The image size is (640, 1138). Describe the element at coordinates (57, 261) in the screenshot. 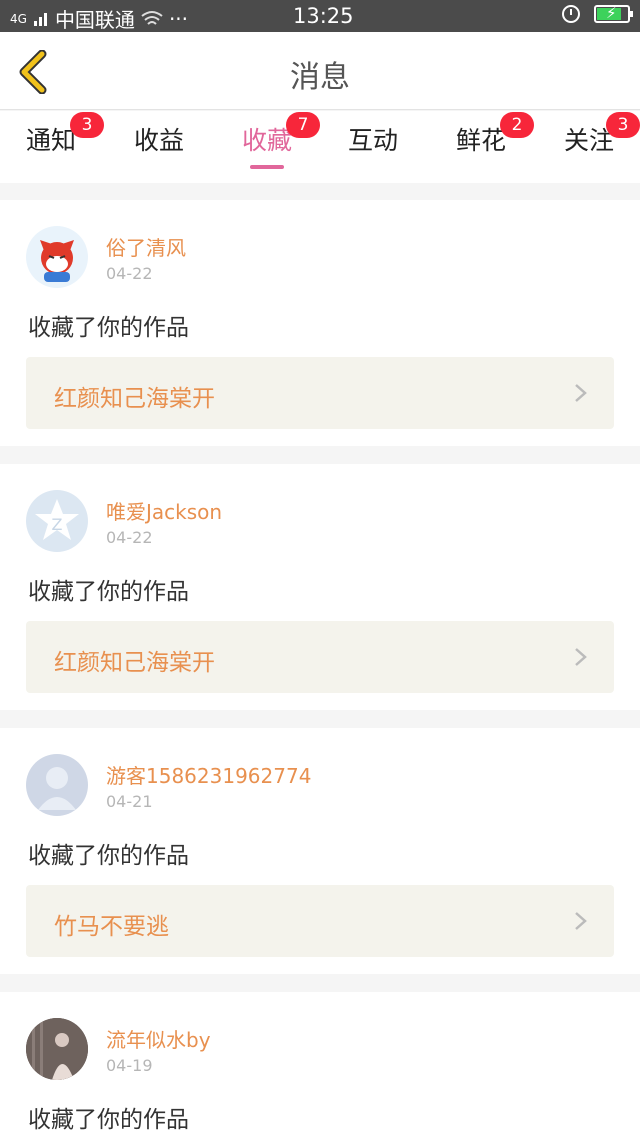

I see `fox-image` at that location.